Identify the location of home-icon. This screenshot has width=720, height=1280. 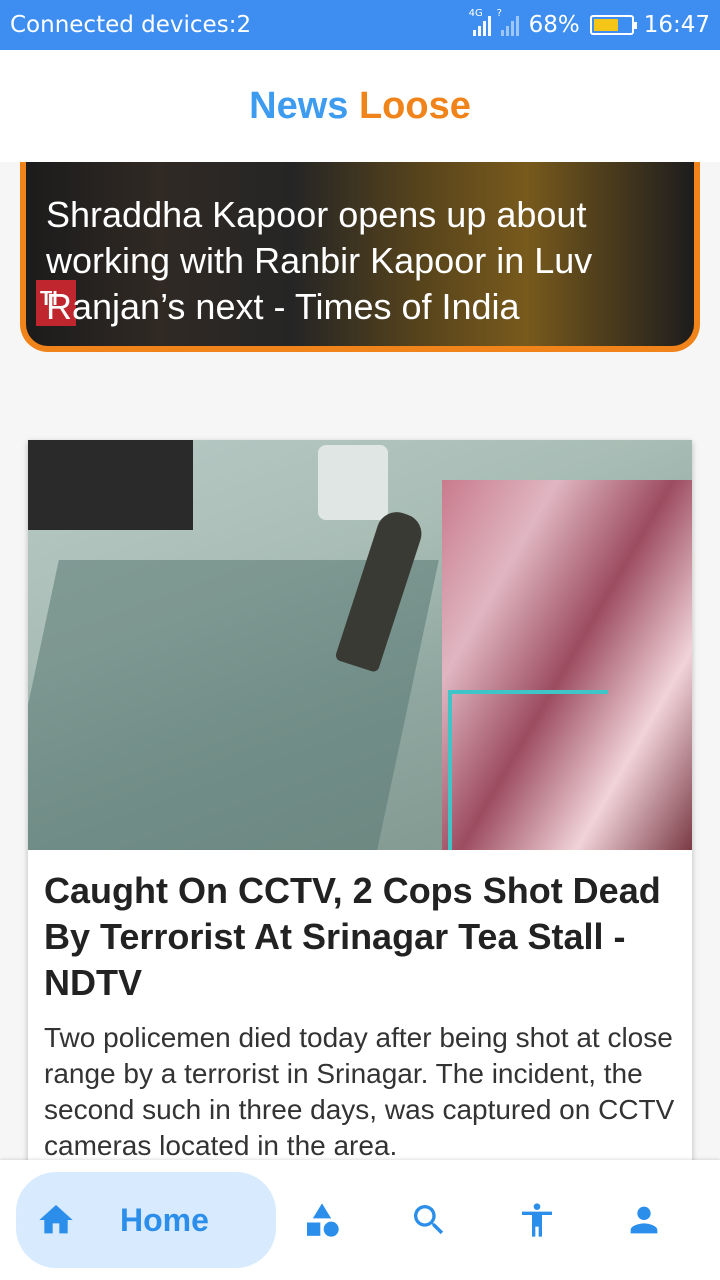
(56, 1219).